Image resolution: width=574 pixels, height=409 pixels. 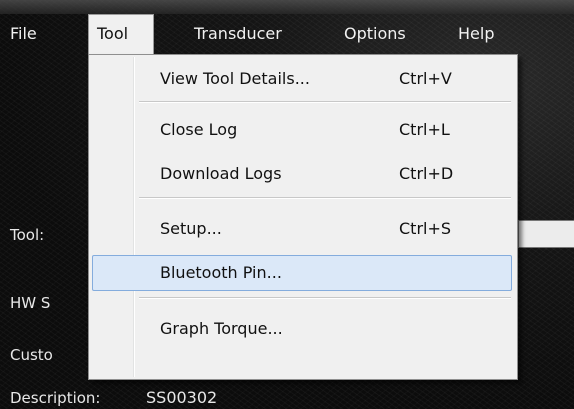 I want to click on menu-item-setup: Setup... Ctrl+S, so click(x=302, y=229).